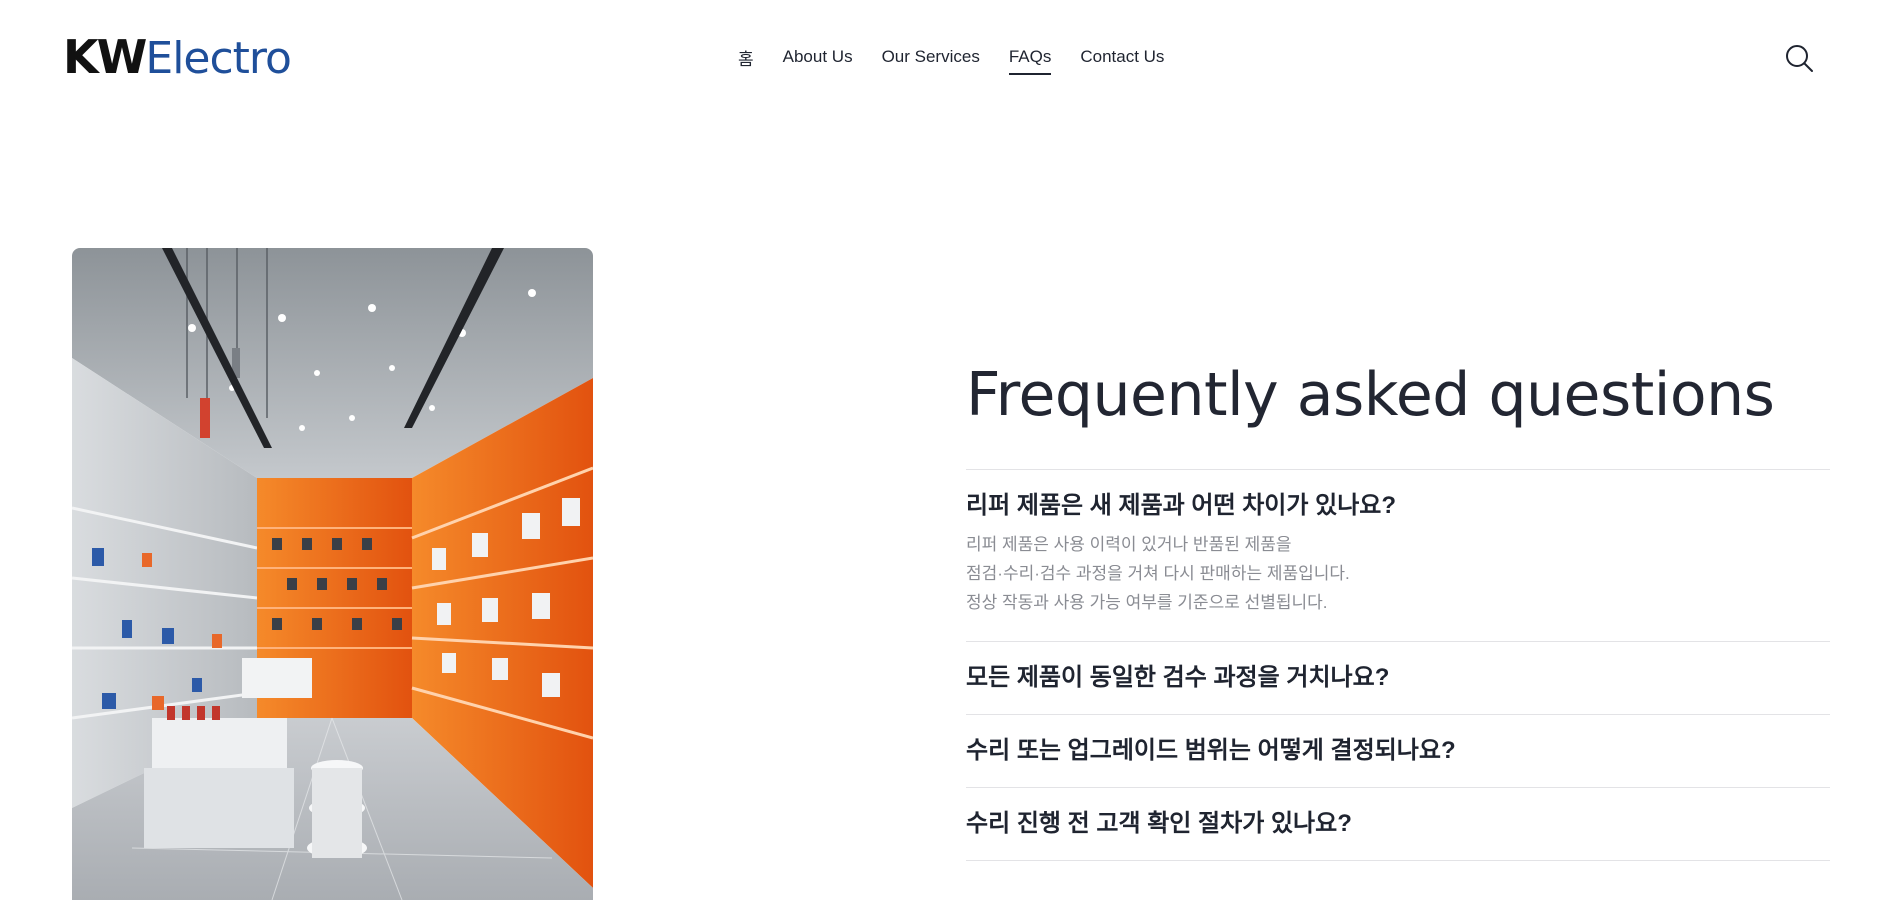  Describe the element at coordinates (746, 57) in the screenshot. I see `nav-home: 홈` at that location.